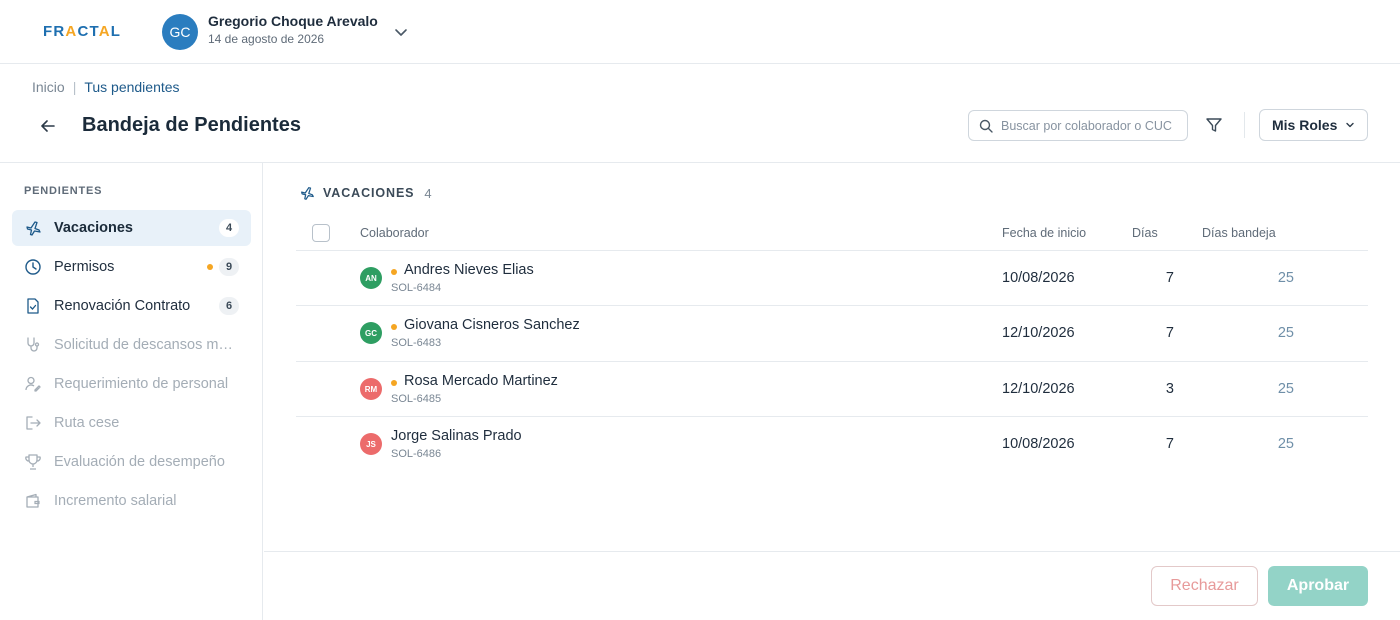 This screenshot has width=1400, height=620. What do you see at coordinates (33, 267) in the screenshot?
I see `clock-icon` at bounding box center [33, 267].